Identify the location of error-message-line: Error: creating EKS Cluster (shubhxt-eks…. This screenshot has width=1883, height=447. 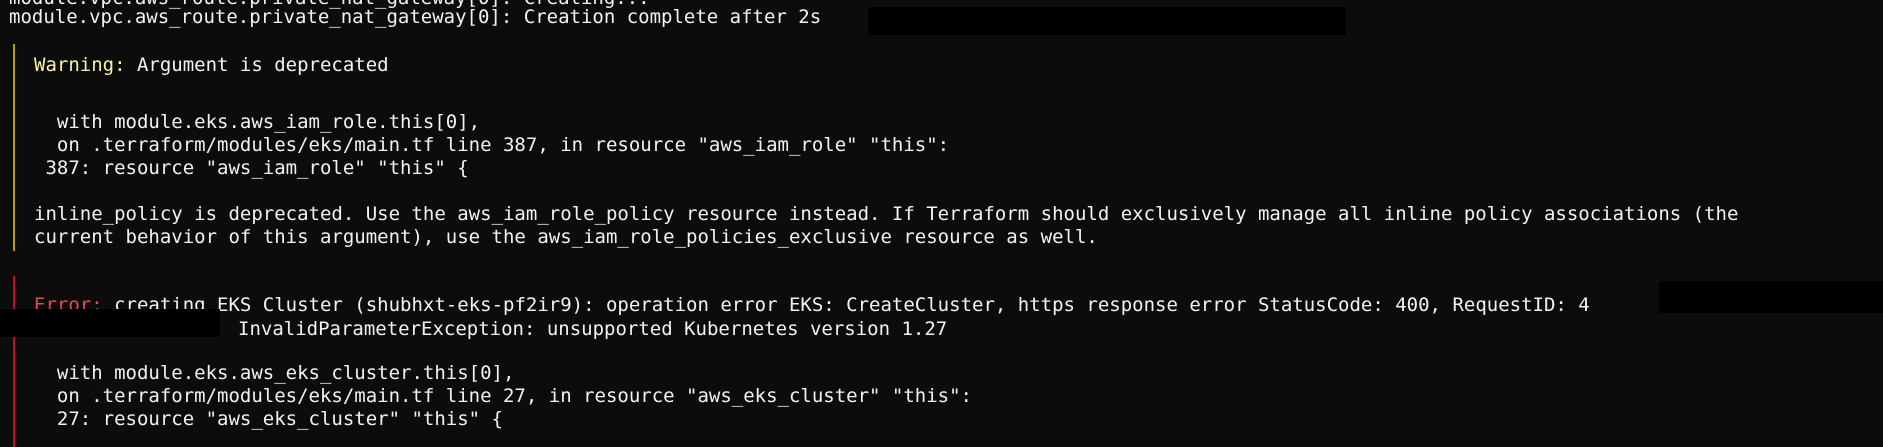
(812, 305).